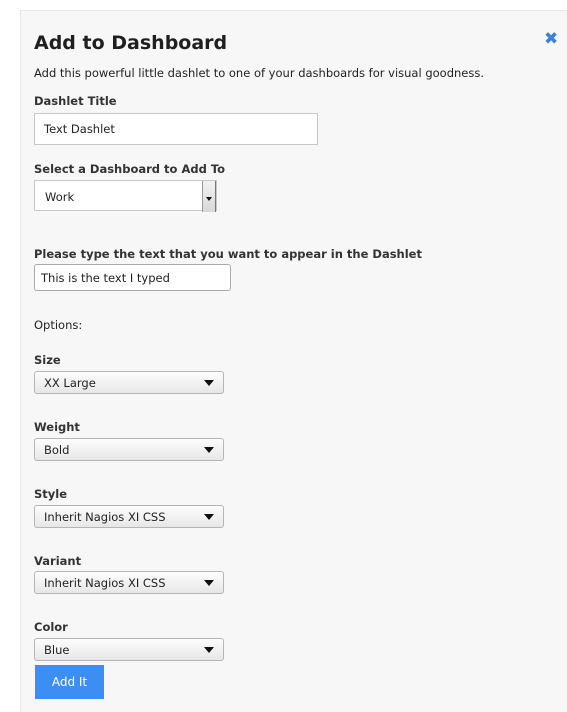 This screenshot has width=567, height=712. What do you see at coordinates (105, 517) in the screenshot?
I see `style-select-value: Inherit Nagios XI CSS` at bounding box center [105, 517].